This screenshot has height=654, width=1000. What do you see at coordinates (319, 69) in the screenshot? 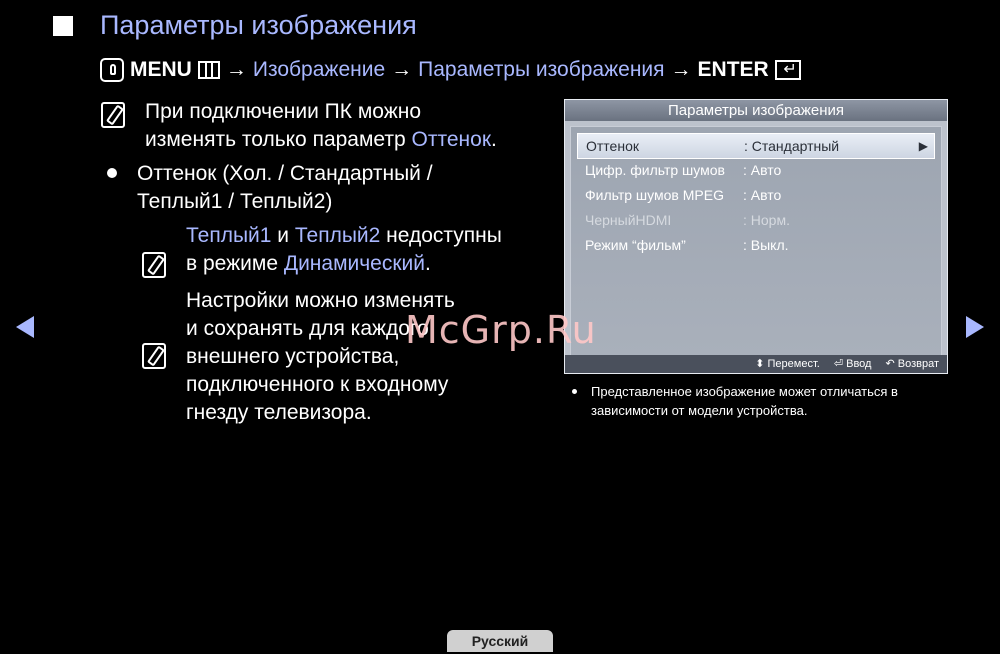
I see `path-item-picture: Изображение` at bounding box center [319, 69].